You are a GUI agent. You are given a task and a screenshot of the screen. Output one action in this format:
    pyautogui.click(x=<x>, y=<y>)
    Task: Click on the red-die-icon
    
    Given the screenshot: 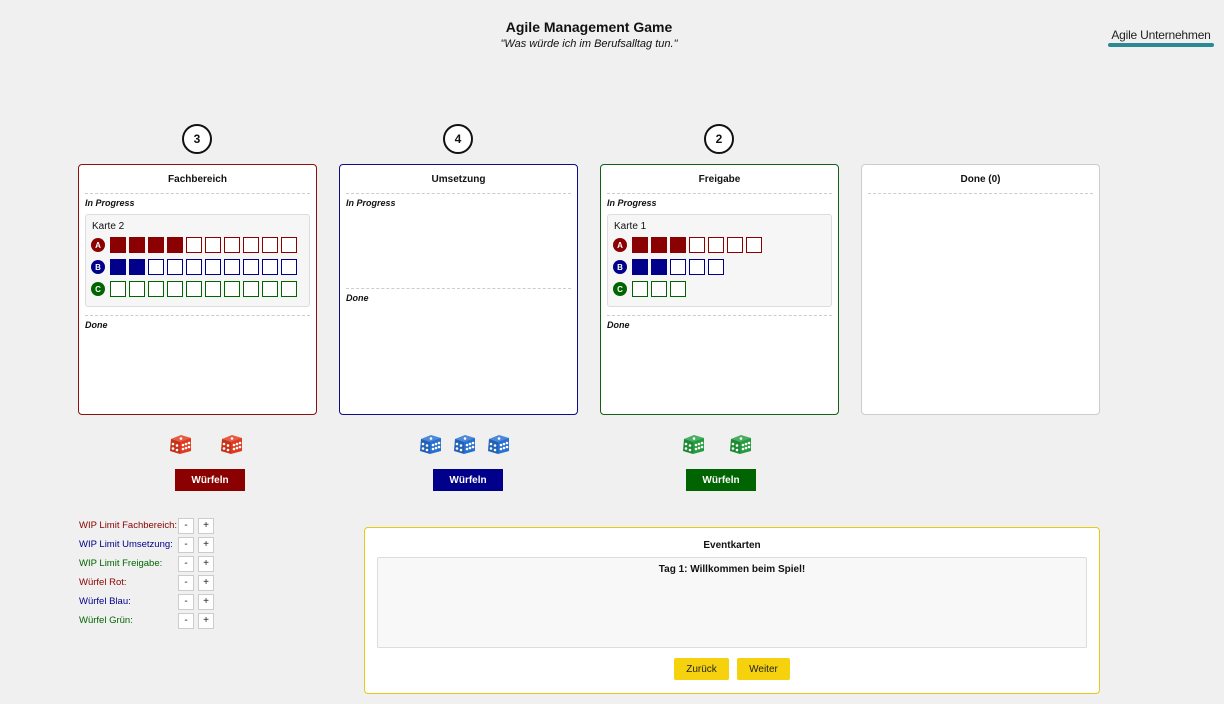 What is the action you would take?
    pyautogui.click(x=180, y=444)
    